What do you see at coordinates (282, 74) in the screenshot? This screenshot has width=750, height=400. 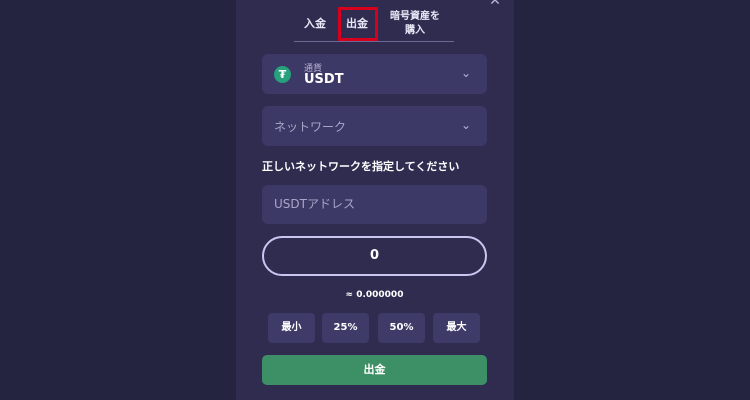 I see `tether-icon: ₮` at bounding box center [282, 74].